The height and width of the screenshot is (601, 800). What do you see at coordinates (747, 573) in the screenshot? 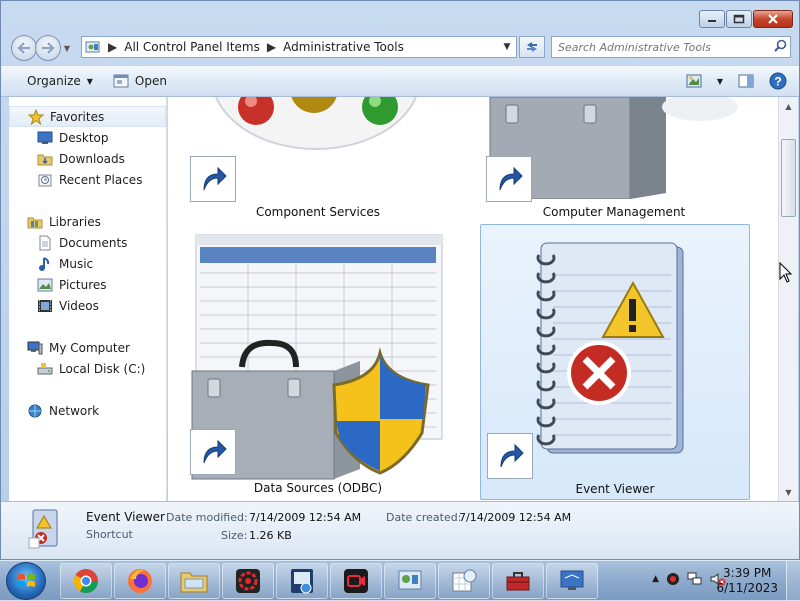
I see `clock-time: 3:39 PM` at bounding box center [747, 573].